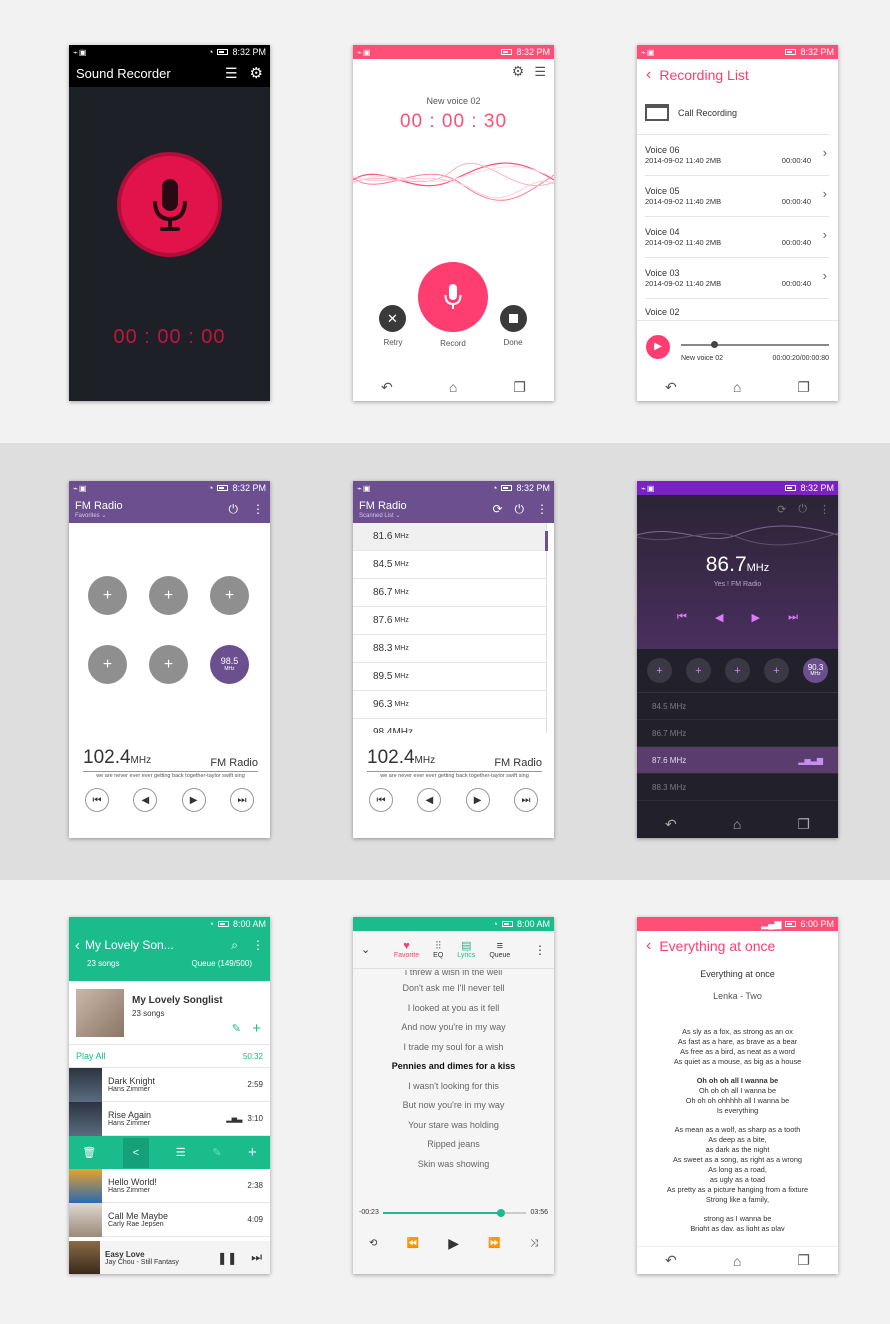 The image size is (890, 1324). I want to click on scrollbar, so click(546, 541).